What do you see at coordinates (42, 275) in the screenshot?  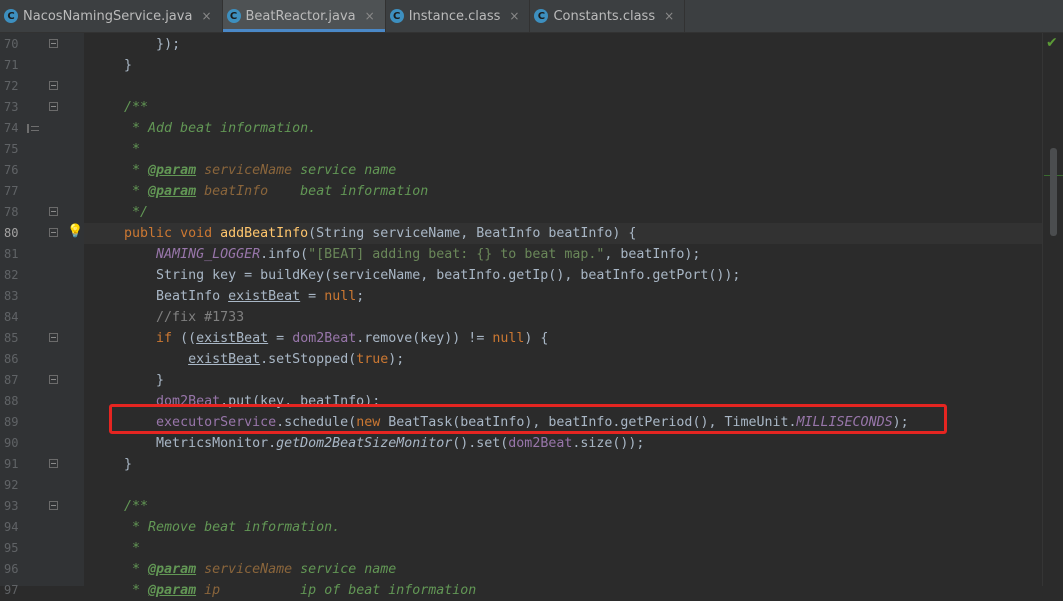 I see `gutter-line: 82` at bounding box center [42, 275].